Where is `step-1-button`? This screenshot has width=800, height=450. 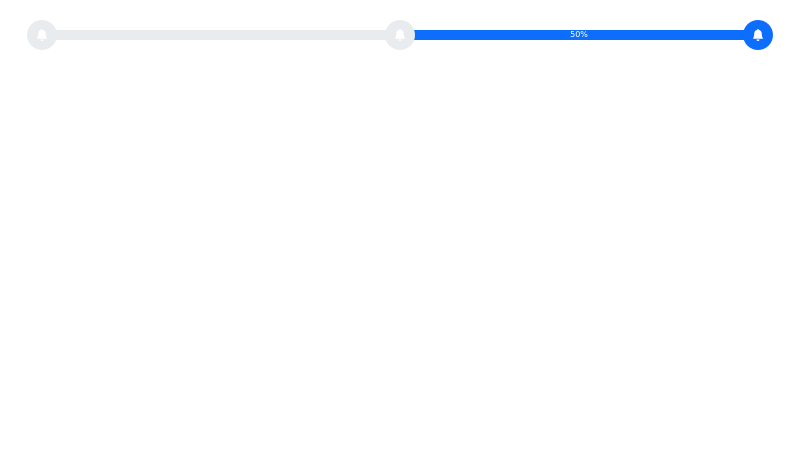 step-1-button is located at coordinates (42, 35).